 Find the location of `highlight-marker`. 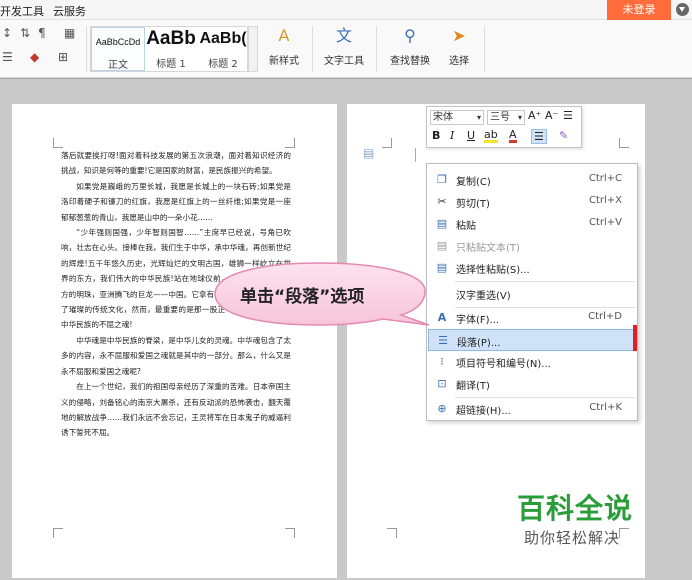

highlight-marker is located at coordinates (635, 338).